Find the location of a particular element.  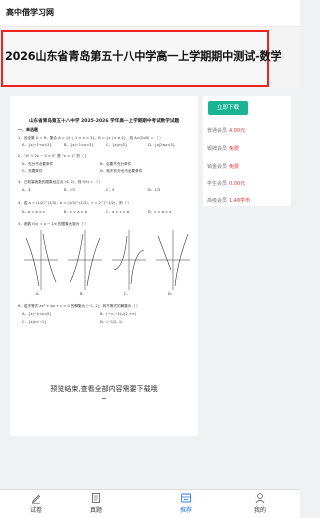

tab-recommend: 推荐 is located at coordinates (186, 503).